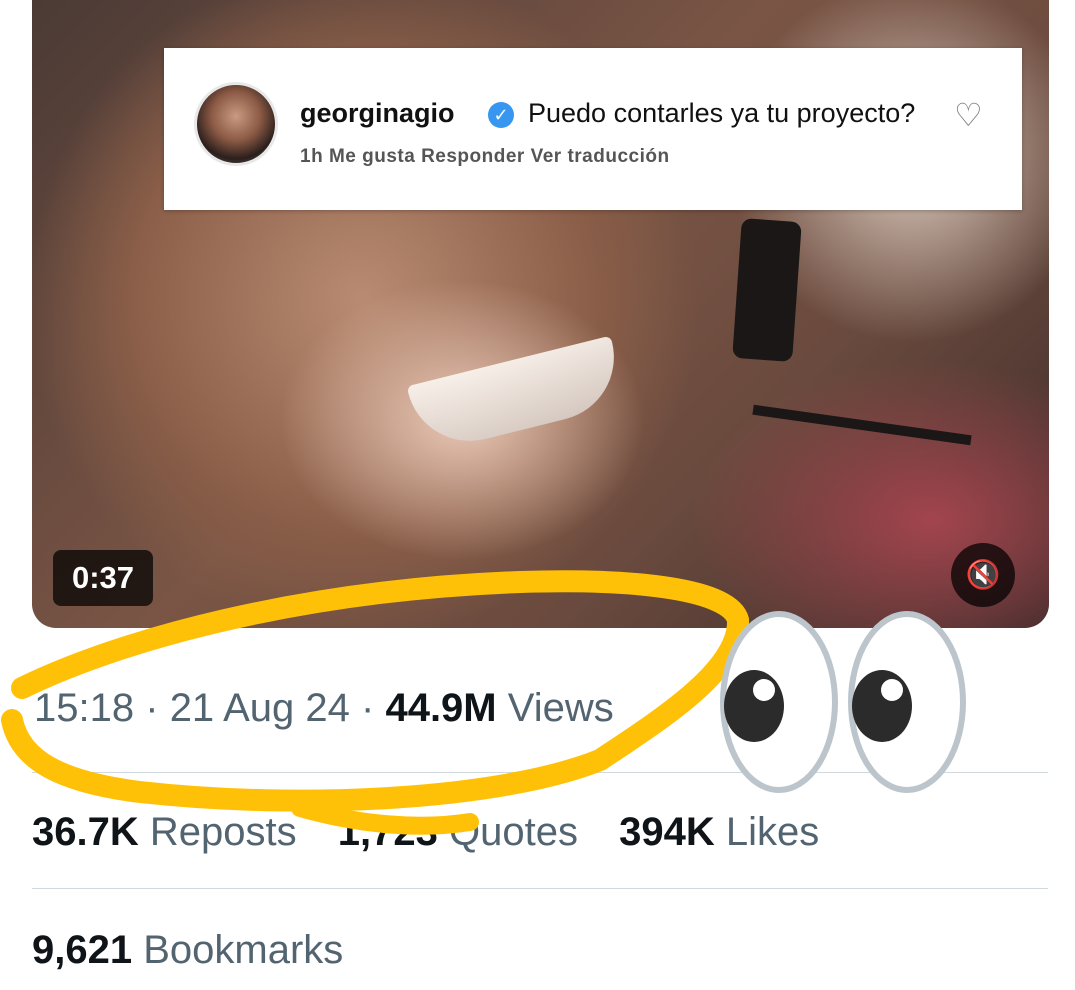 The image size is (1075, 990). I want to click on bookmarks-link: 9,621 Bookmarks, so click(187, 950).